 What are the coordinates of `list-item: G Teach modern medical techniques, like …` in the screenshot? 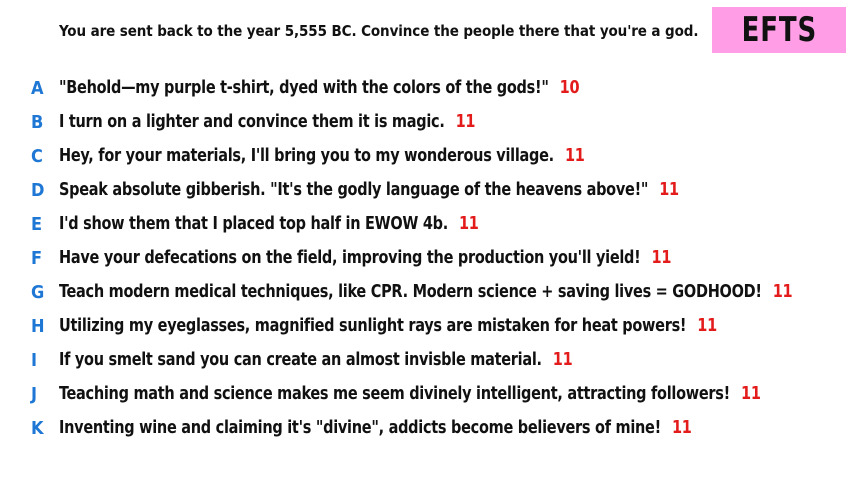 It's located at (426, 292).